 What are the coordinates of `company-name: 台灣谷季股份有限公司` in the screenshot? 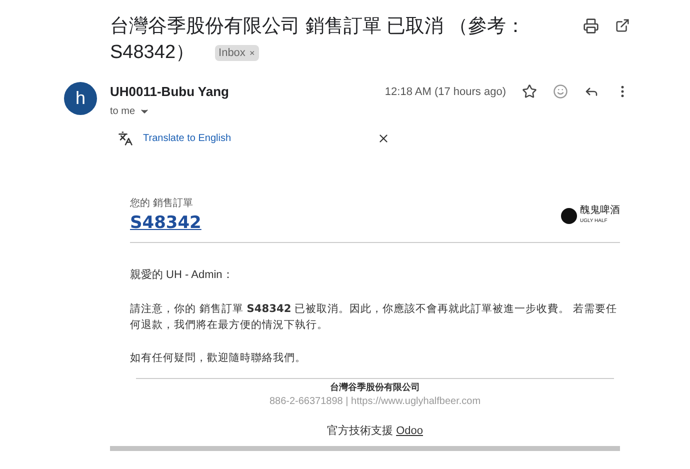 It's located at (375, 387).